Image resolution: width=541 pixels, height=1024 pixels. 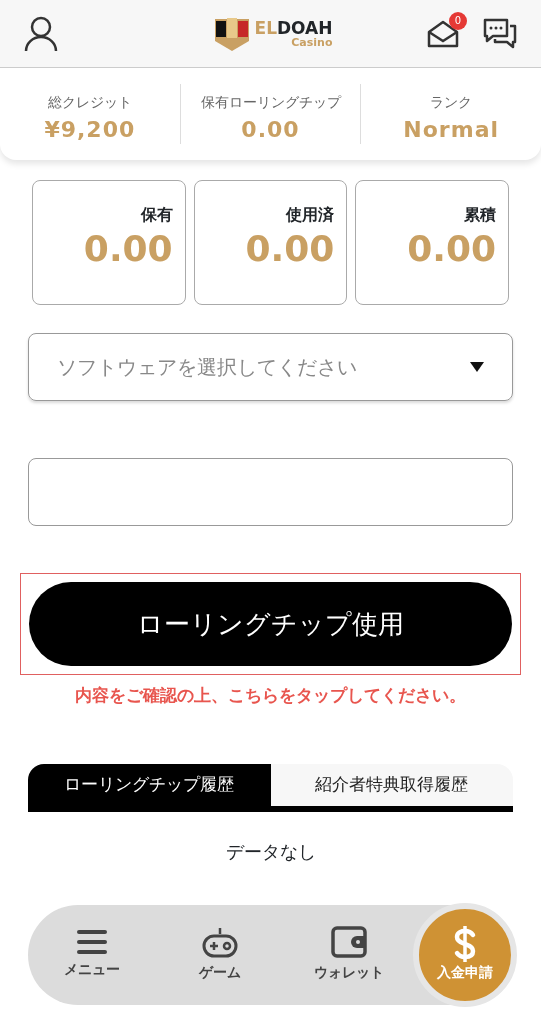 I want to click on menu-icon, so click(x=92, y=942).